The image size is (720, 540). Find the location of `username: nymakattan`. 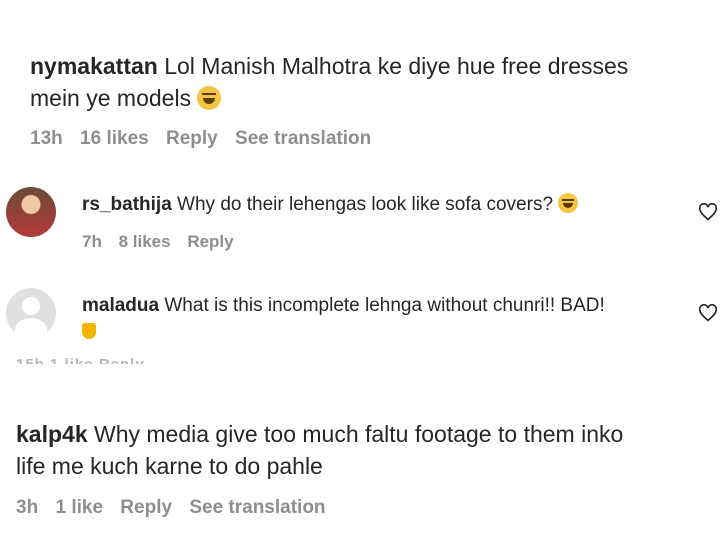

username: nymakattan is located at coordinates (94, 66).